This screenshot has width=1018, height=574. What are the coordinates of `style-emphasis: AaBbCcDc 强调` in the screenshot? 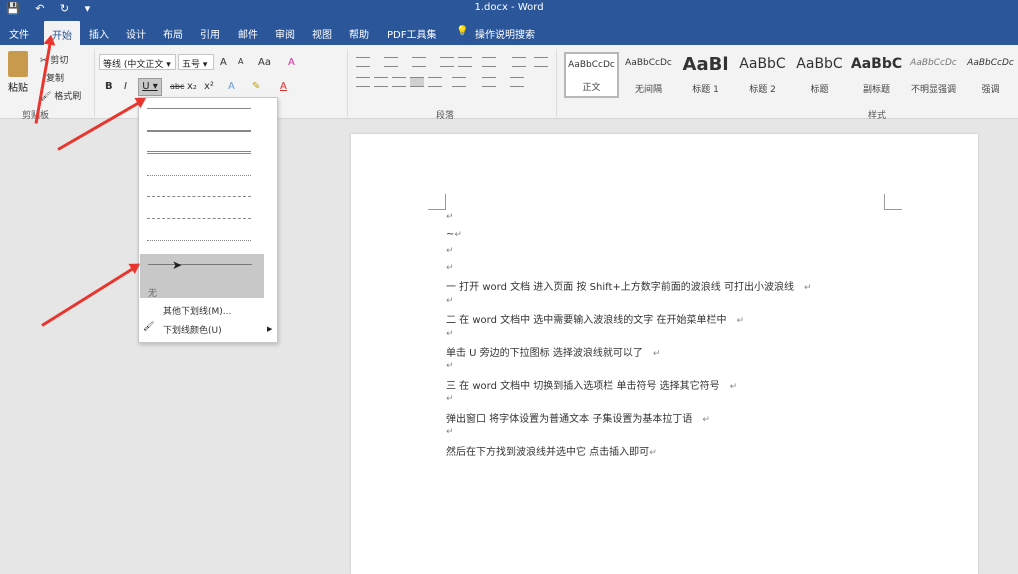 It's located at (990, 75).